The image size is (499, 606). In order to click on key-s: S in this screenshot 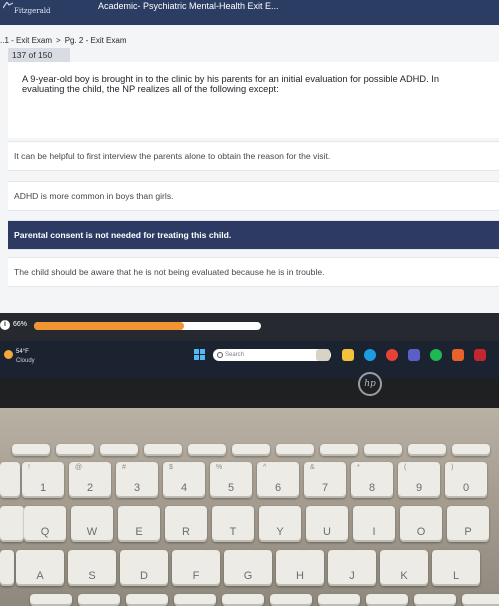, I will do `click(92, 568)`.